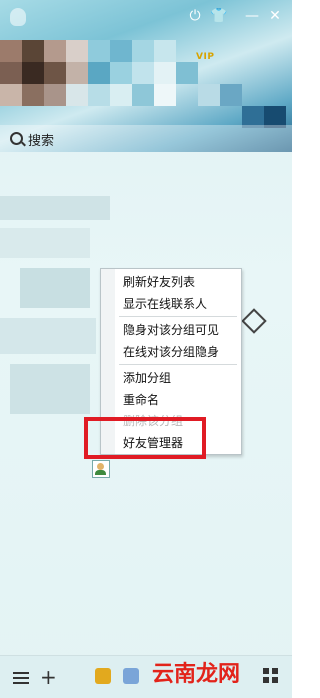 This screenshot has width=320, height=698. I want to click on menu-item-online-hidden: 在线对该分组隐身, so click(171, 351).